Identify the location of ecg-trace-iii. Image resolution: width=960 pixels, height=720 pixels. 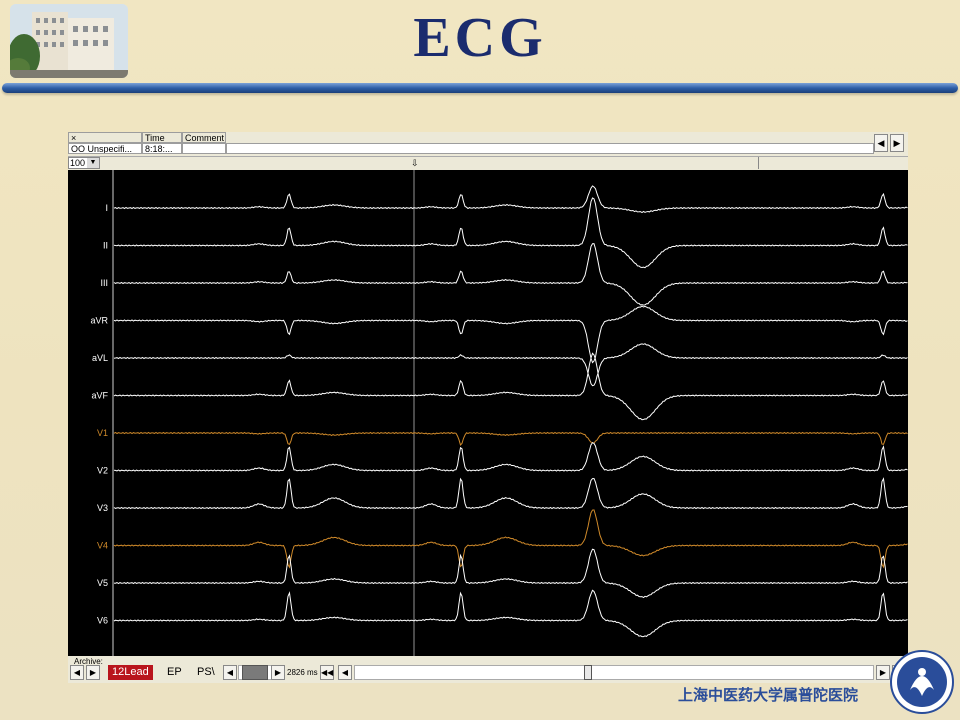
(510, 274).